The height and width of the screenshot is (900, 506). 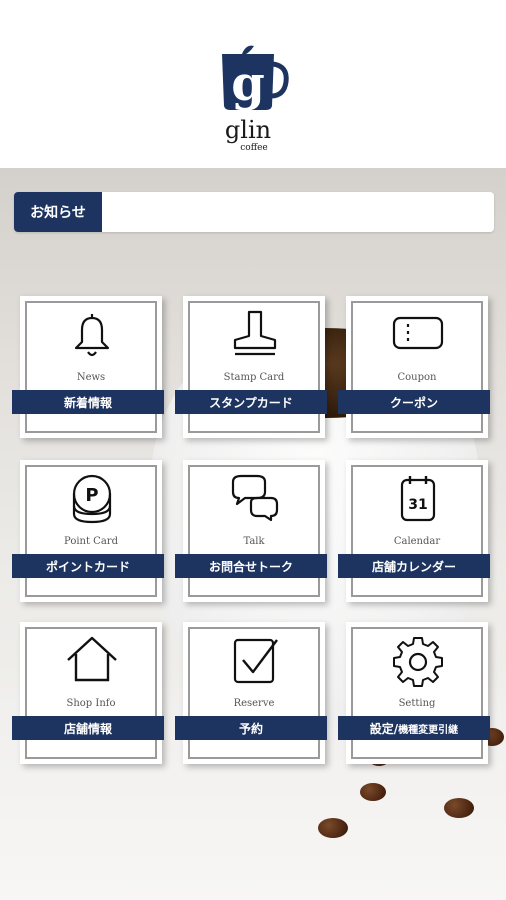 What do you see at coordinates (92, 335) in the screenshot?
I see `bell-icon` at bounding box center [92, 335].